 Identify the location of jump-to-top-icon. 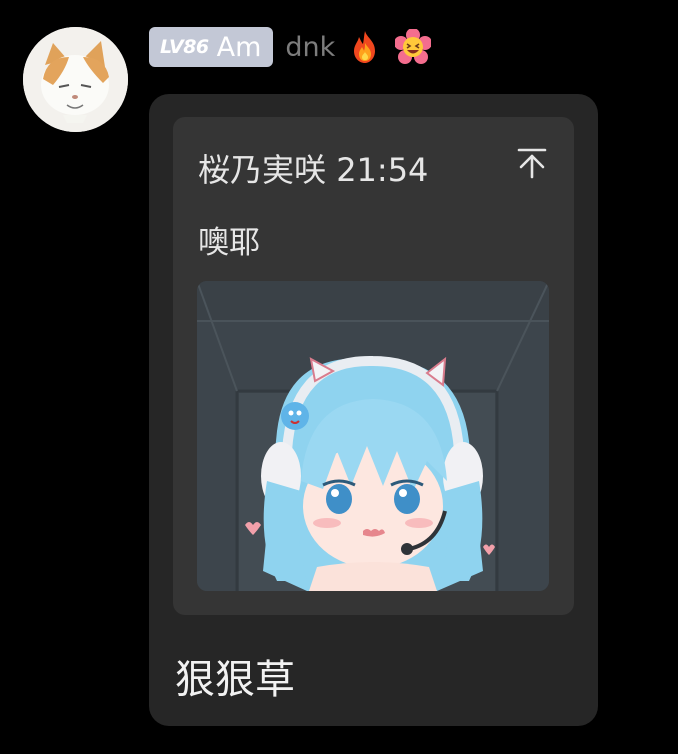
(532, 163).